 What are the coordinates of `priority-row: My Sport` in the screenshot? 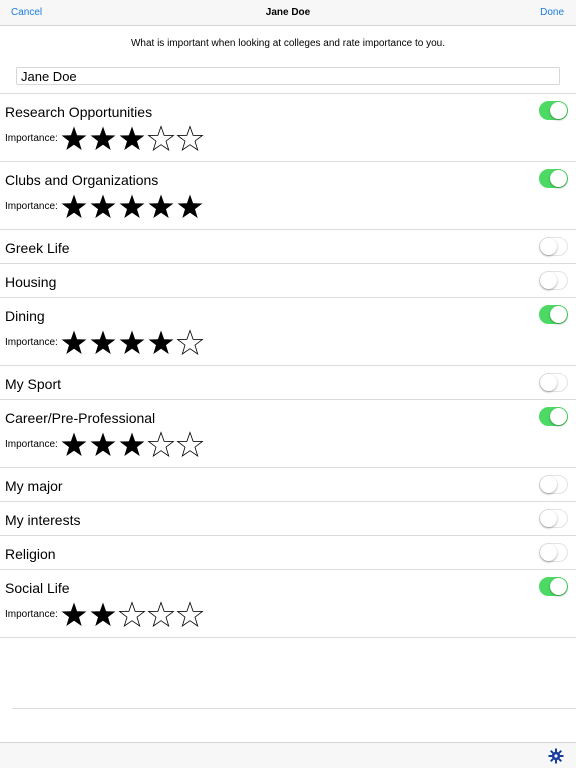 It's located at (288, 383).